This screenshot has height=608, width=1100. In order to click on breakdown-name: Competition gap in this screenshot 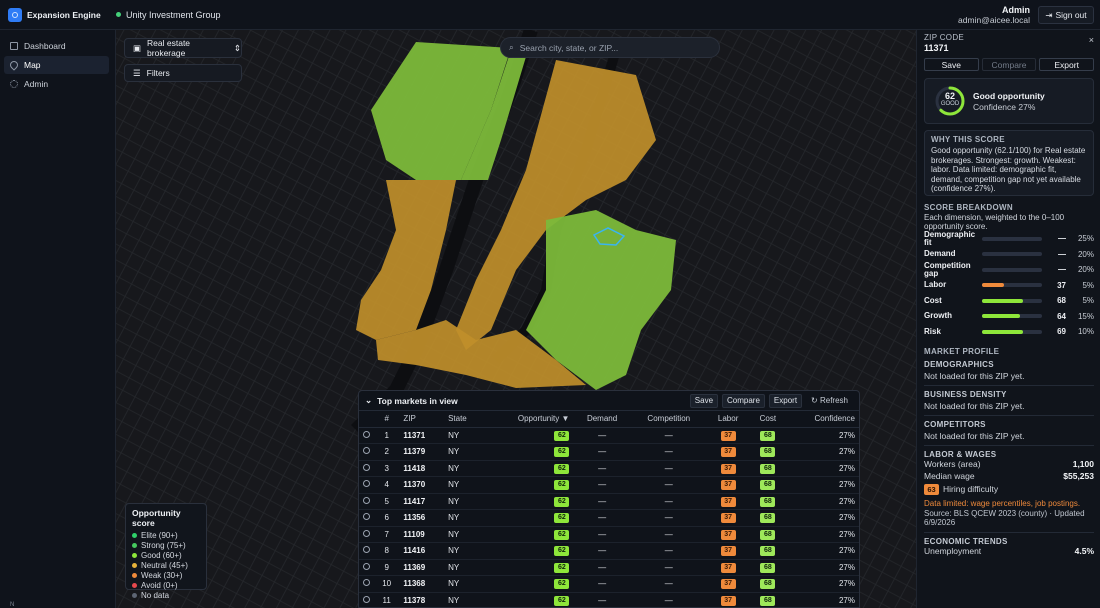, I will do `click(947, 269)`.